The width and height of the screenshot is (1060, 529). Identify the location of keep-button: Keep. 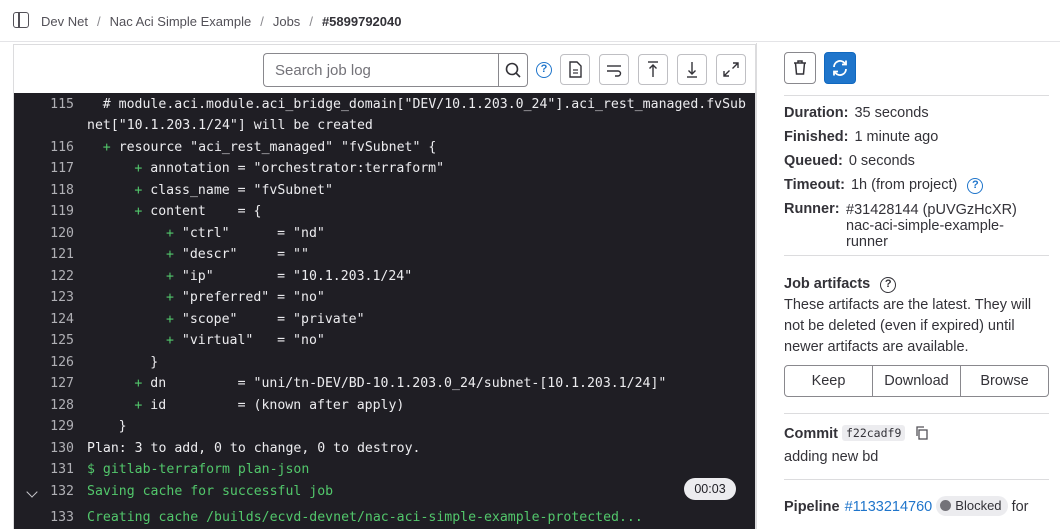
(829, 381).